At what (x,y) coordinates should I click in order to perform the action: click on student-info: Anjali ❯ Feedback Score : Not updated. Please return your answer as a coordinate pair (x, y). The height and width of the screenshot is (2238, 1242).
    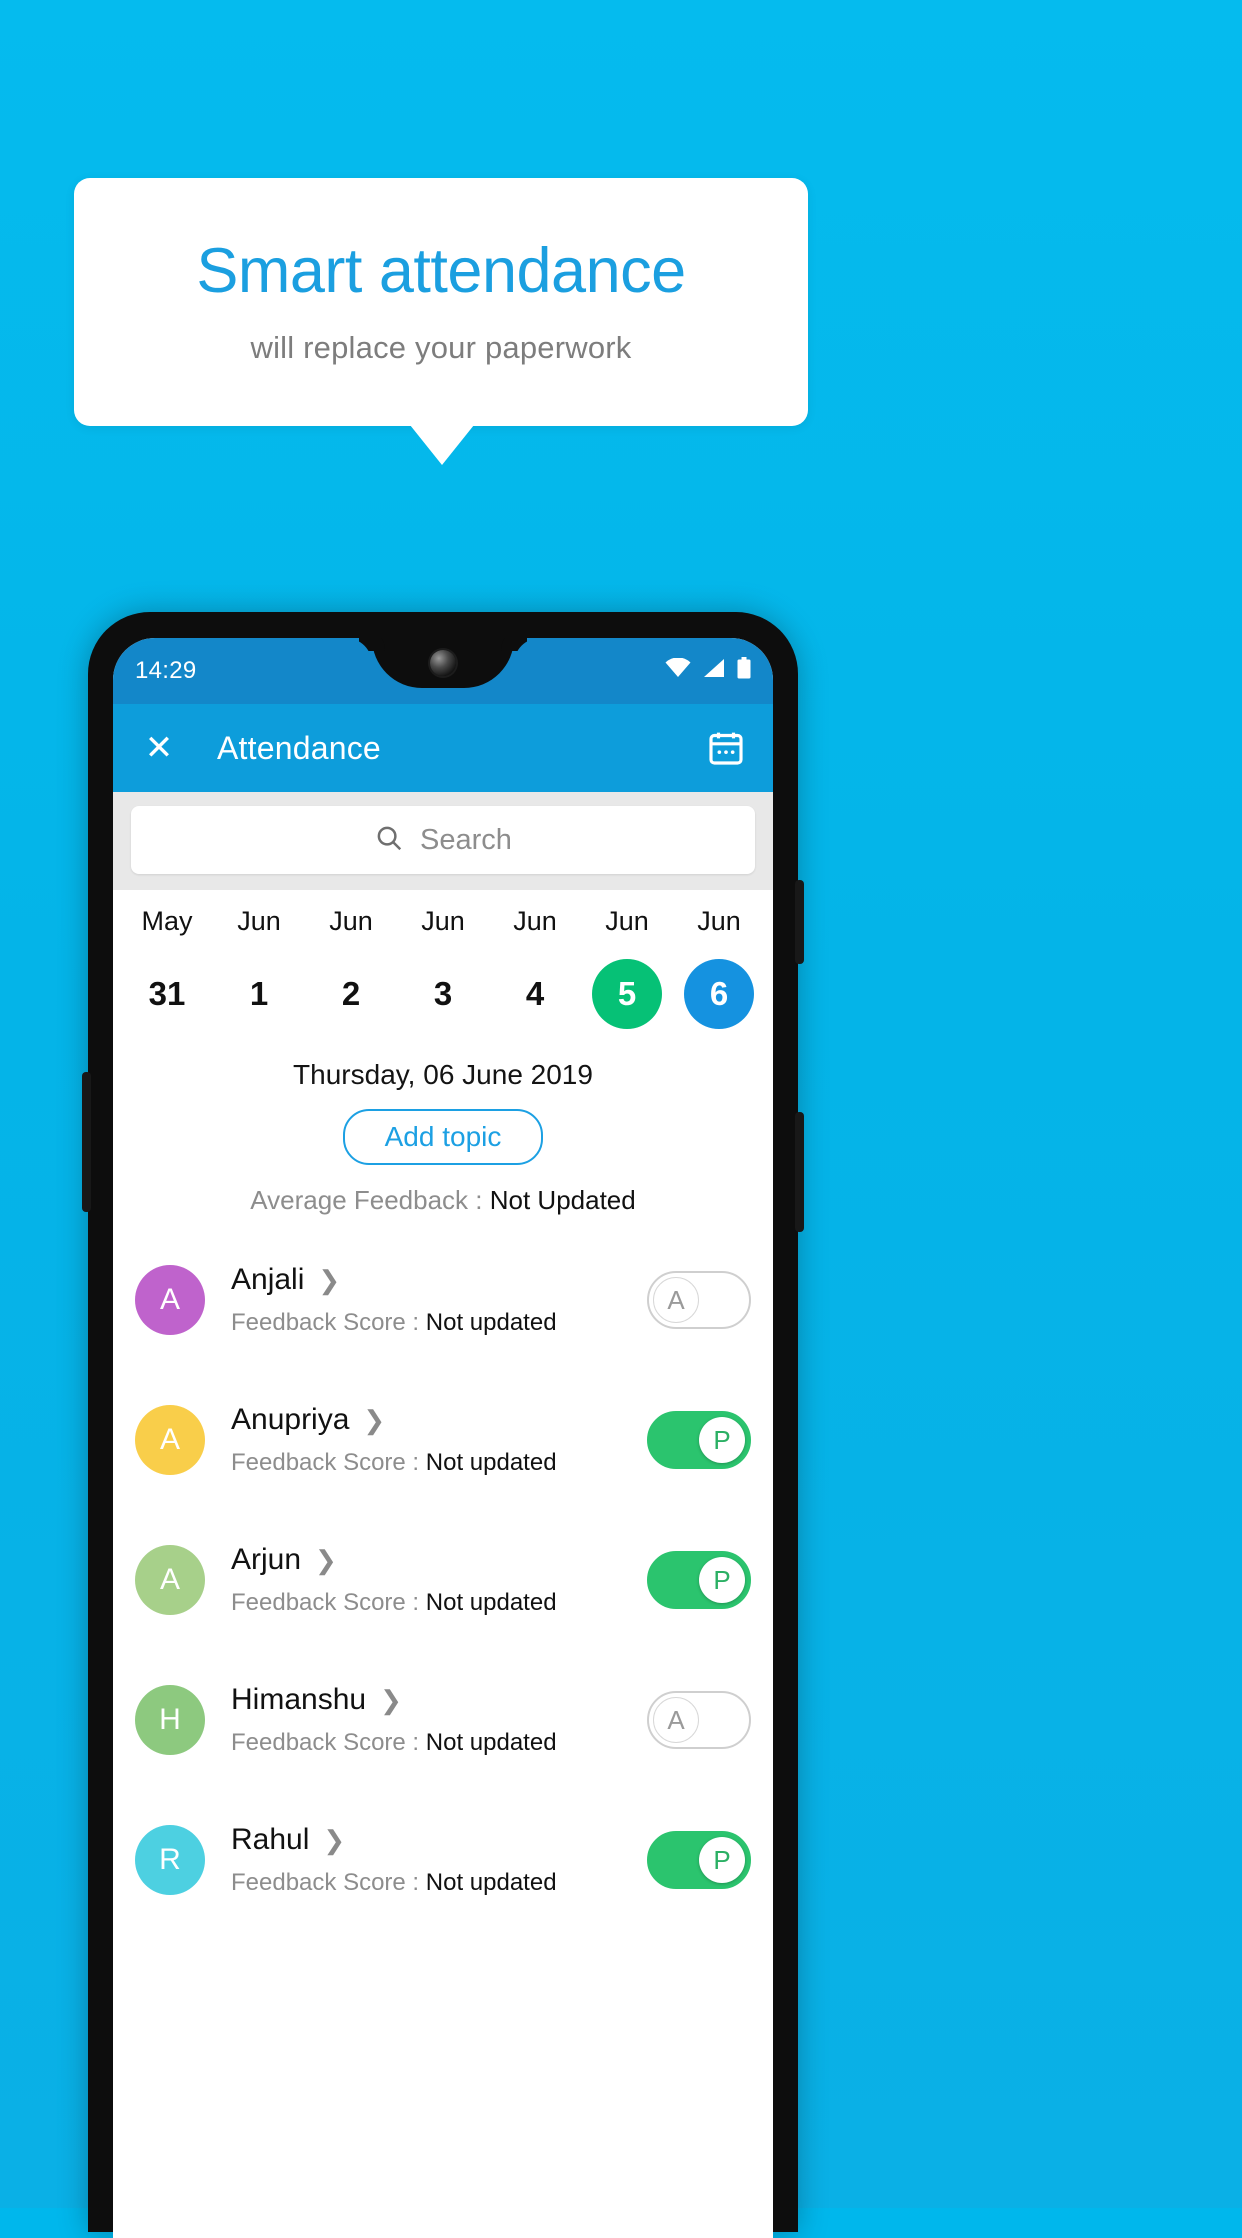
    Looking at the image, I should click on (439, 1300).